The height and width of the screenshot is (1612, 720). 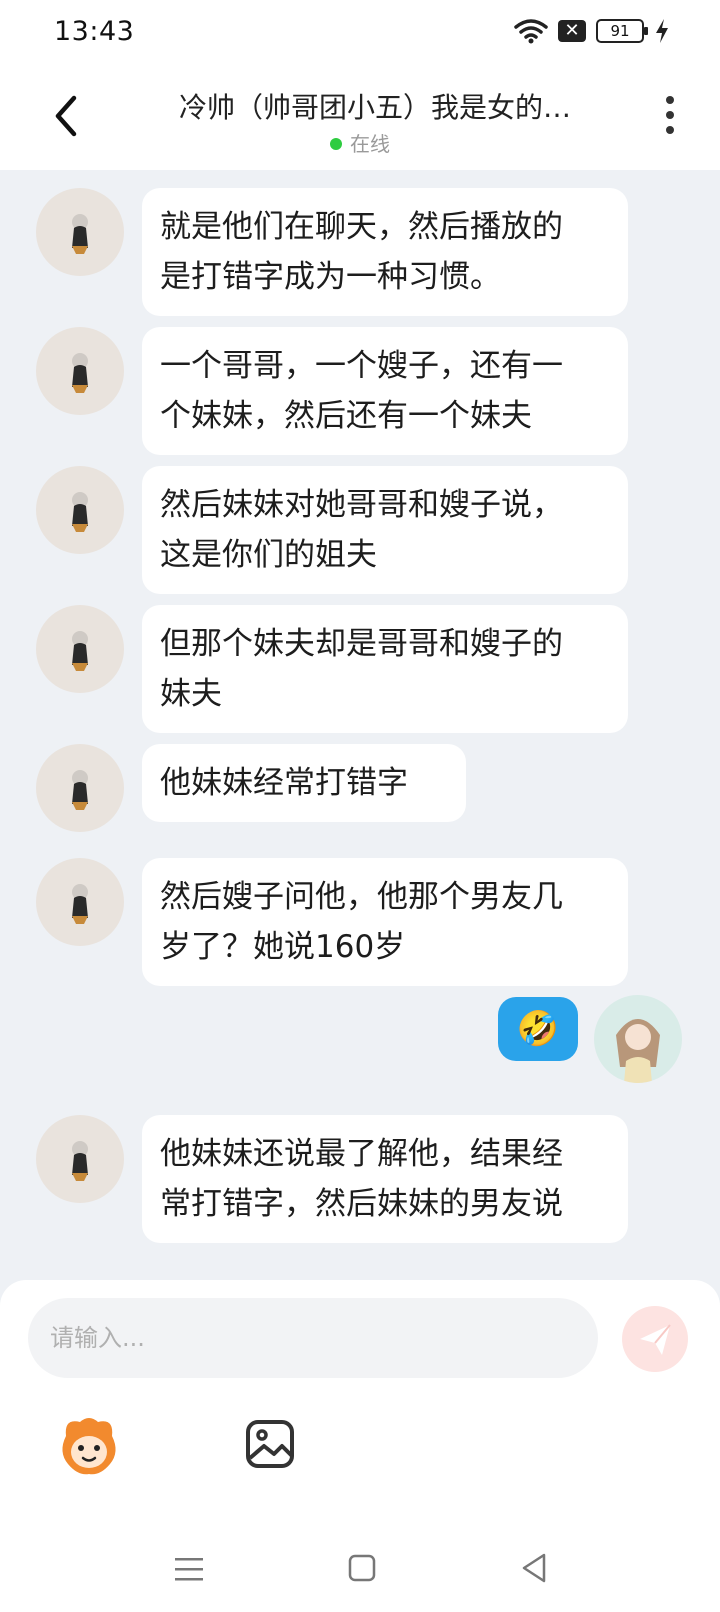 I want to click on send-icon, so click(x=655, y=1339).